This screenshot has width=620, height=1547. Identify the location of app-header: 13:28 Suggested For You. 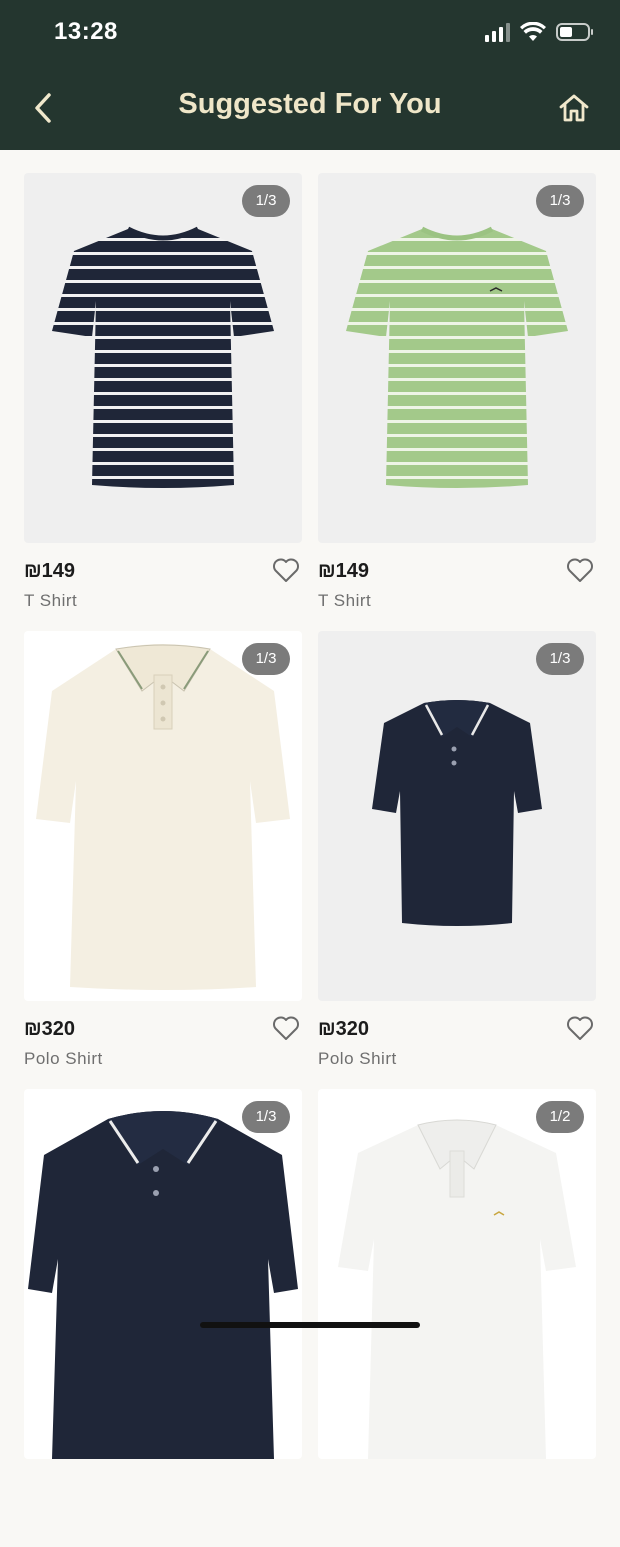
(310, 75).